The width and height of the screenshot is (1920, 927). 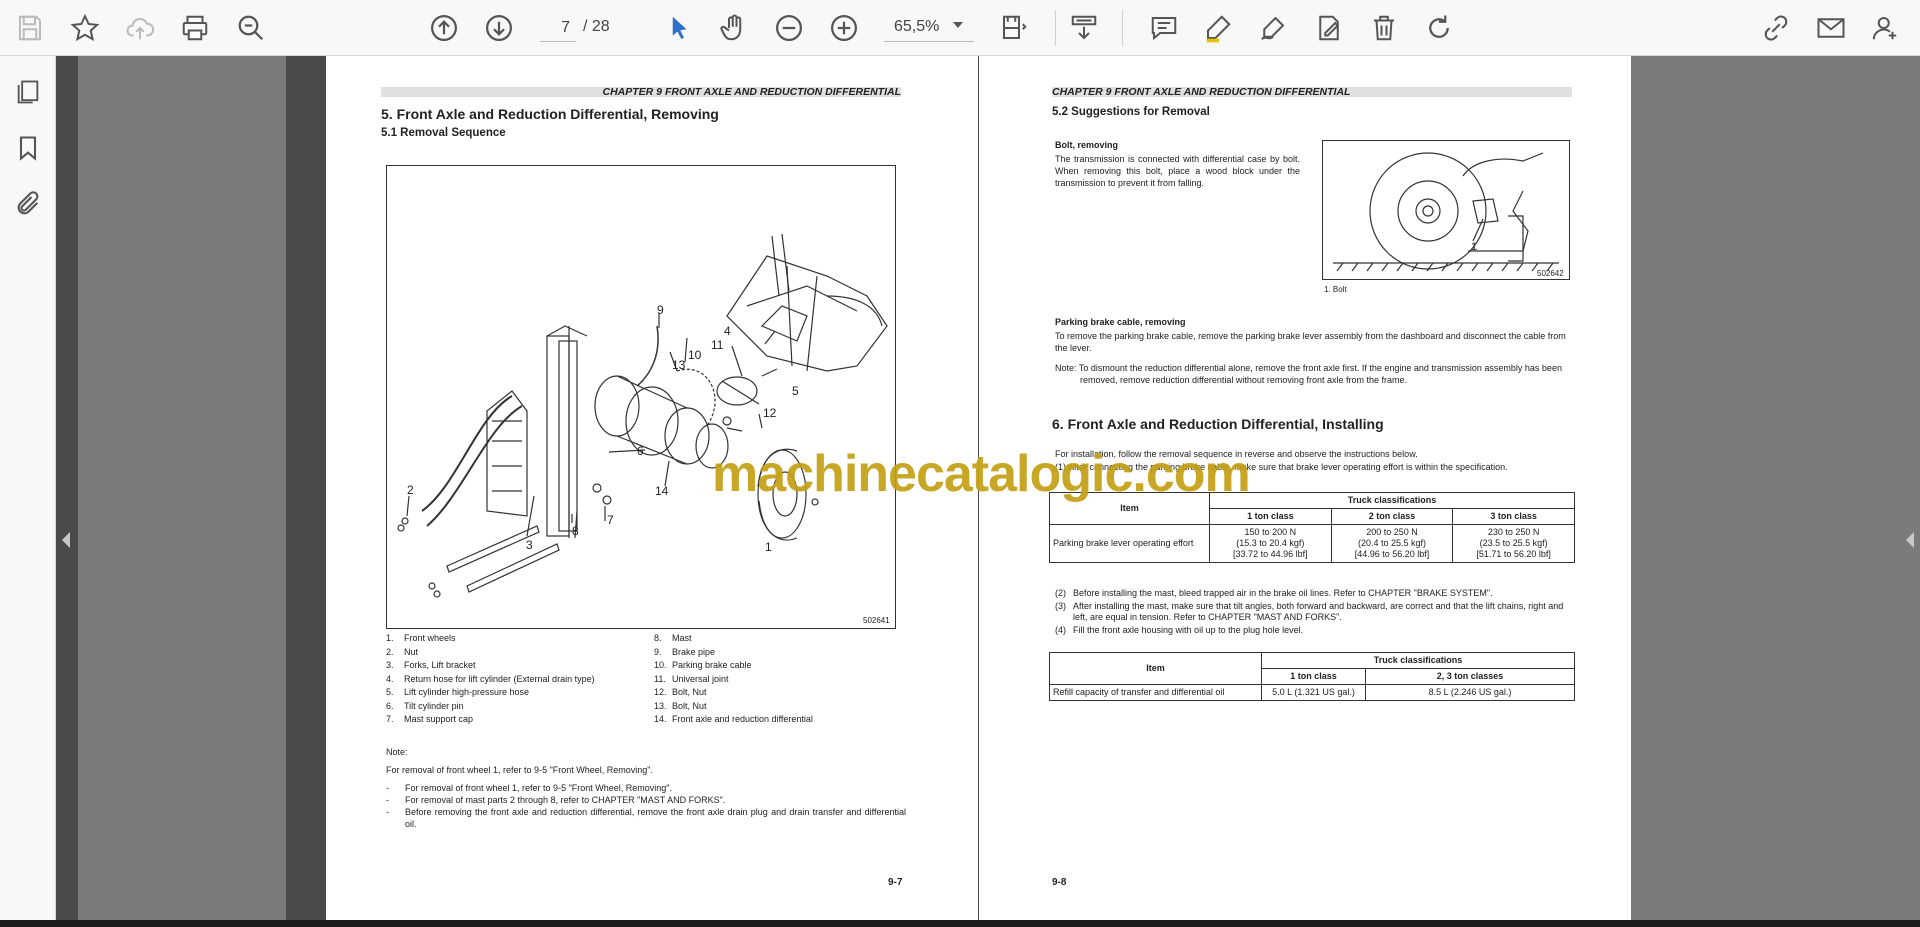 What do you see at coordinates (443, 133) in the screenshot?
I see `subsection-title: 5.1 Removal Sequence` at bounding box center [443, 133].